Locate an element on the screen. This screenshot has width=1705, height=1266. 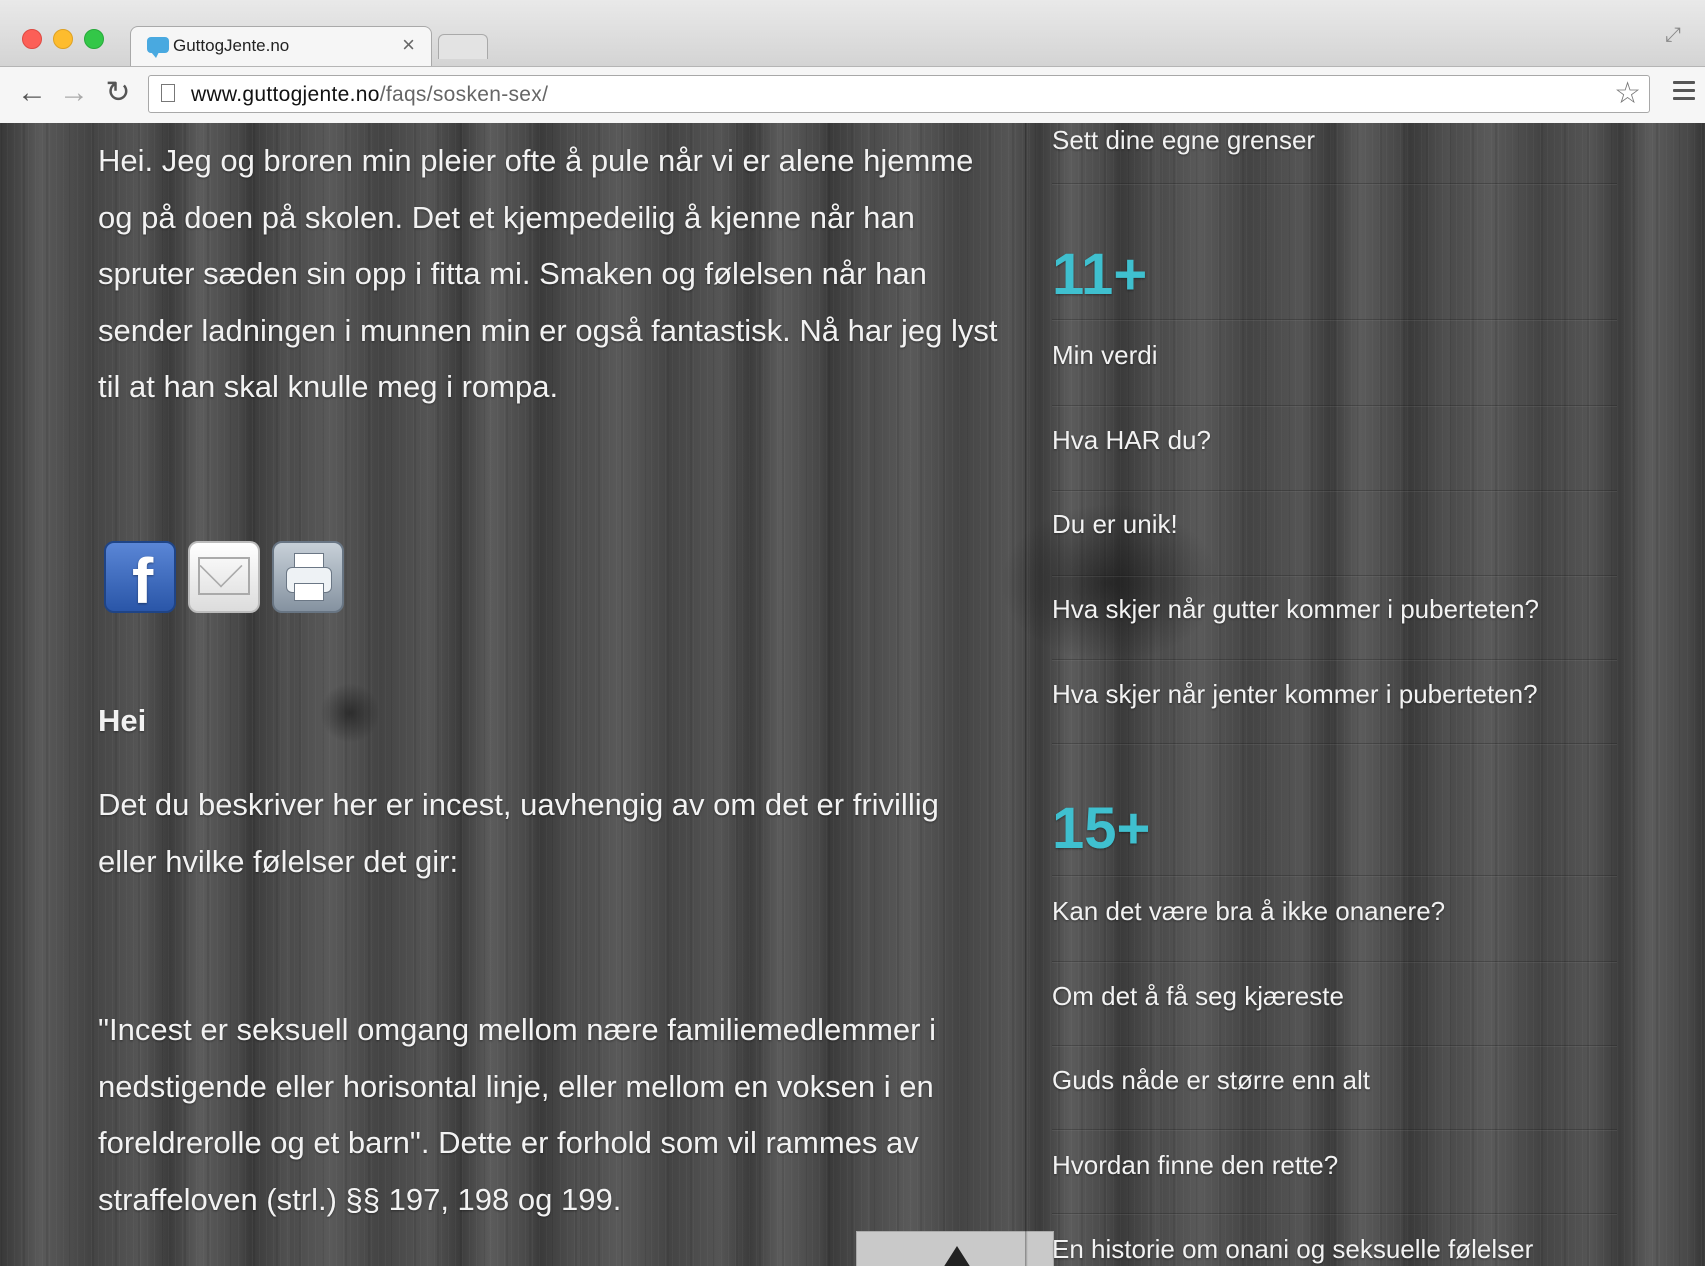
sidebar-link: Sett dine egne grenser is located at coordinates (1334, 140).